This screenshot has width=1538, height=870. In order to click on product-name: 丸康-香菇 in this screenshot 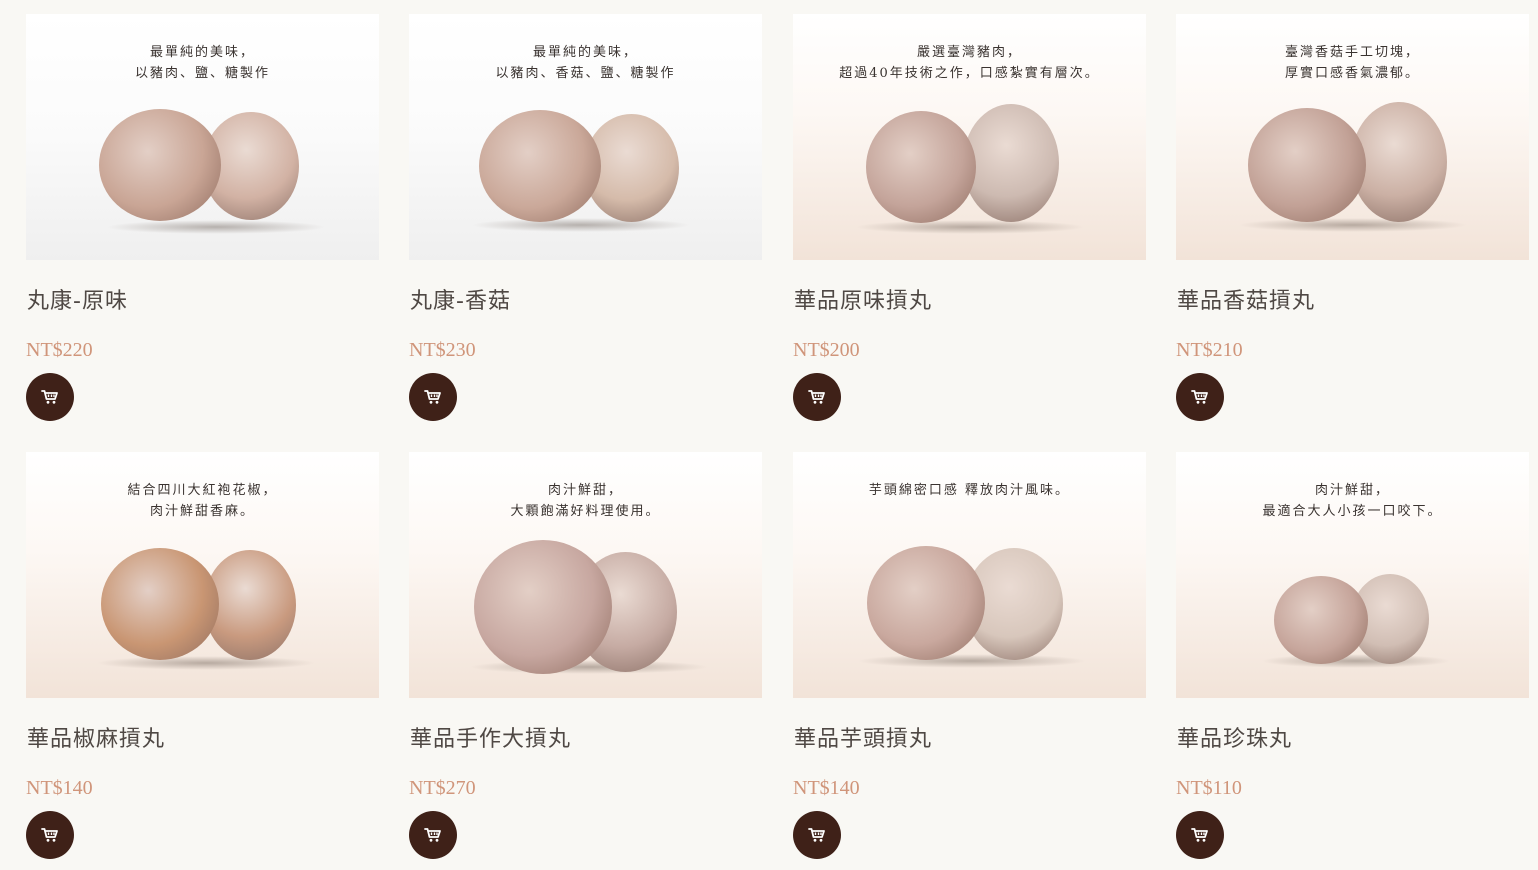, I will do `click(460, 299)`.